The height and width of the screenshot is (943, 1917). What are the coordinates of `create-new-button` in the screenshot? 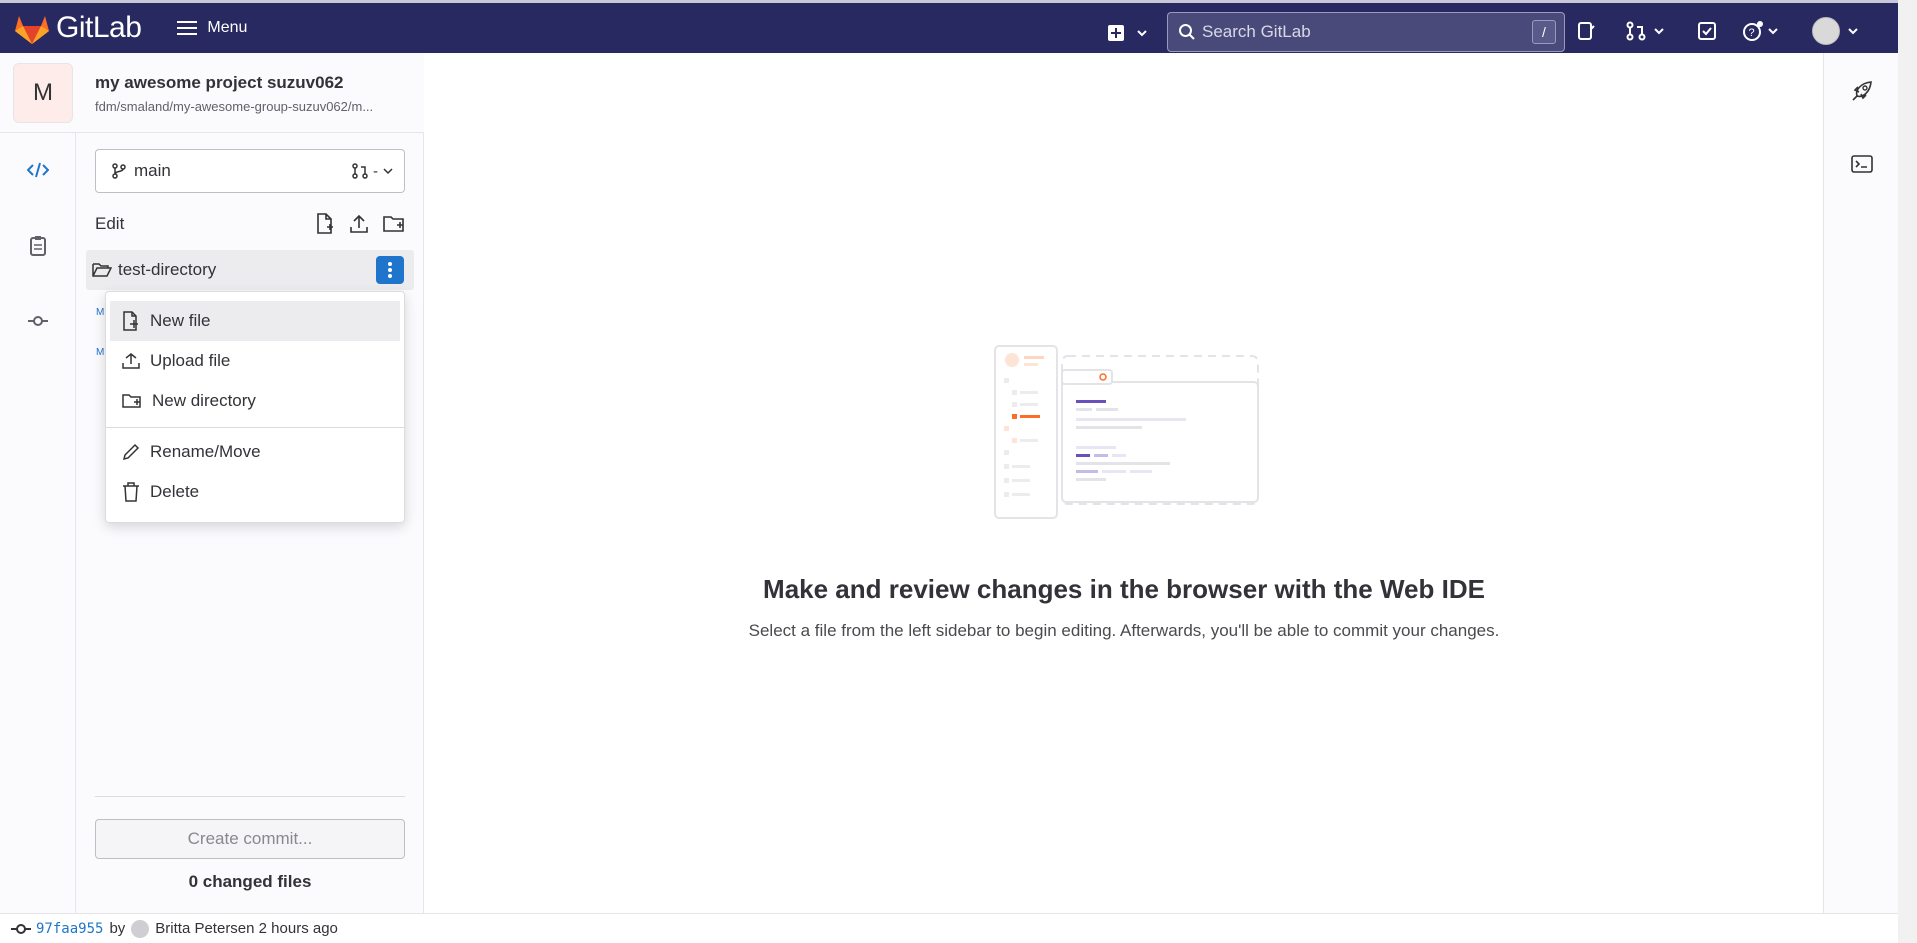 It's located at (1128, 33).